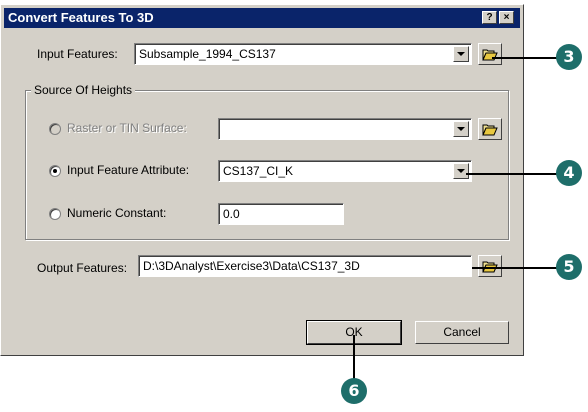 The height and width of the screenshot is (412, 588). Describe the element at coordinates (354, 357) in the screenshot. I see `callout-6-line` at that location.